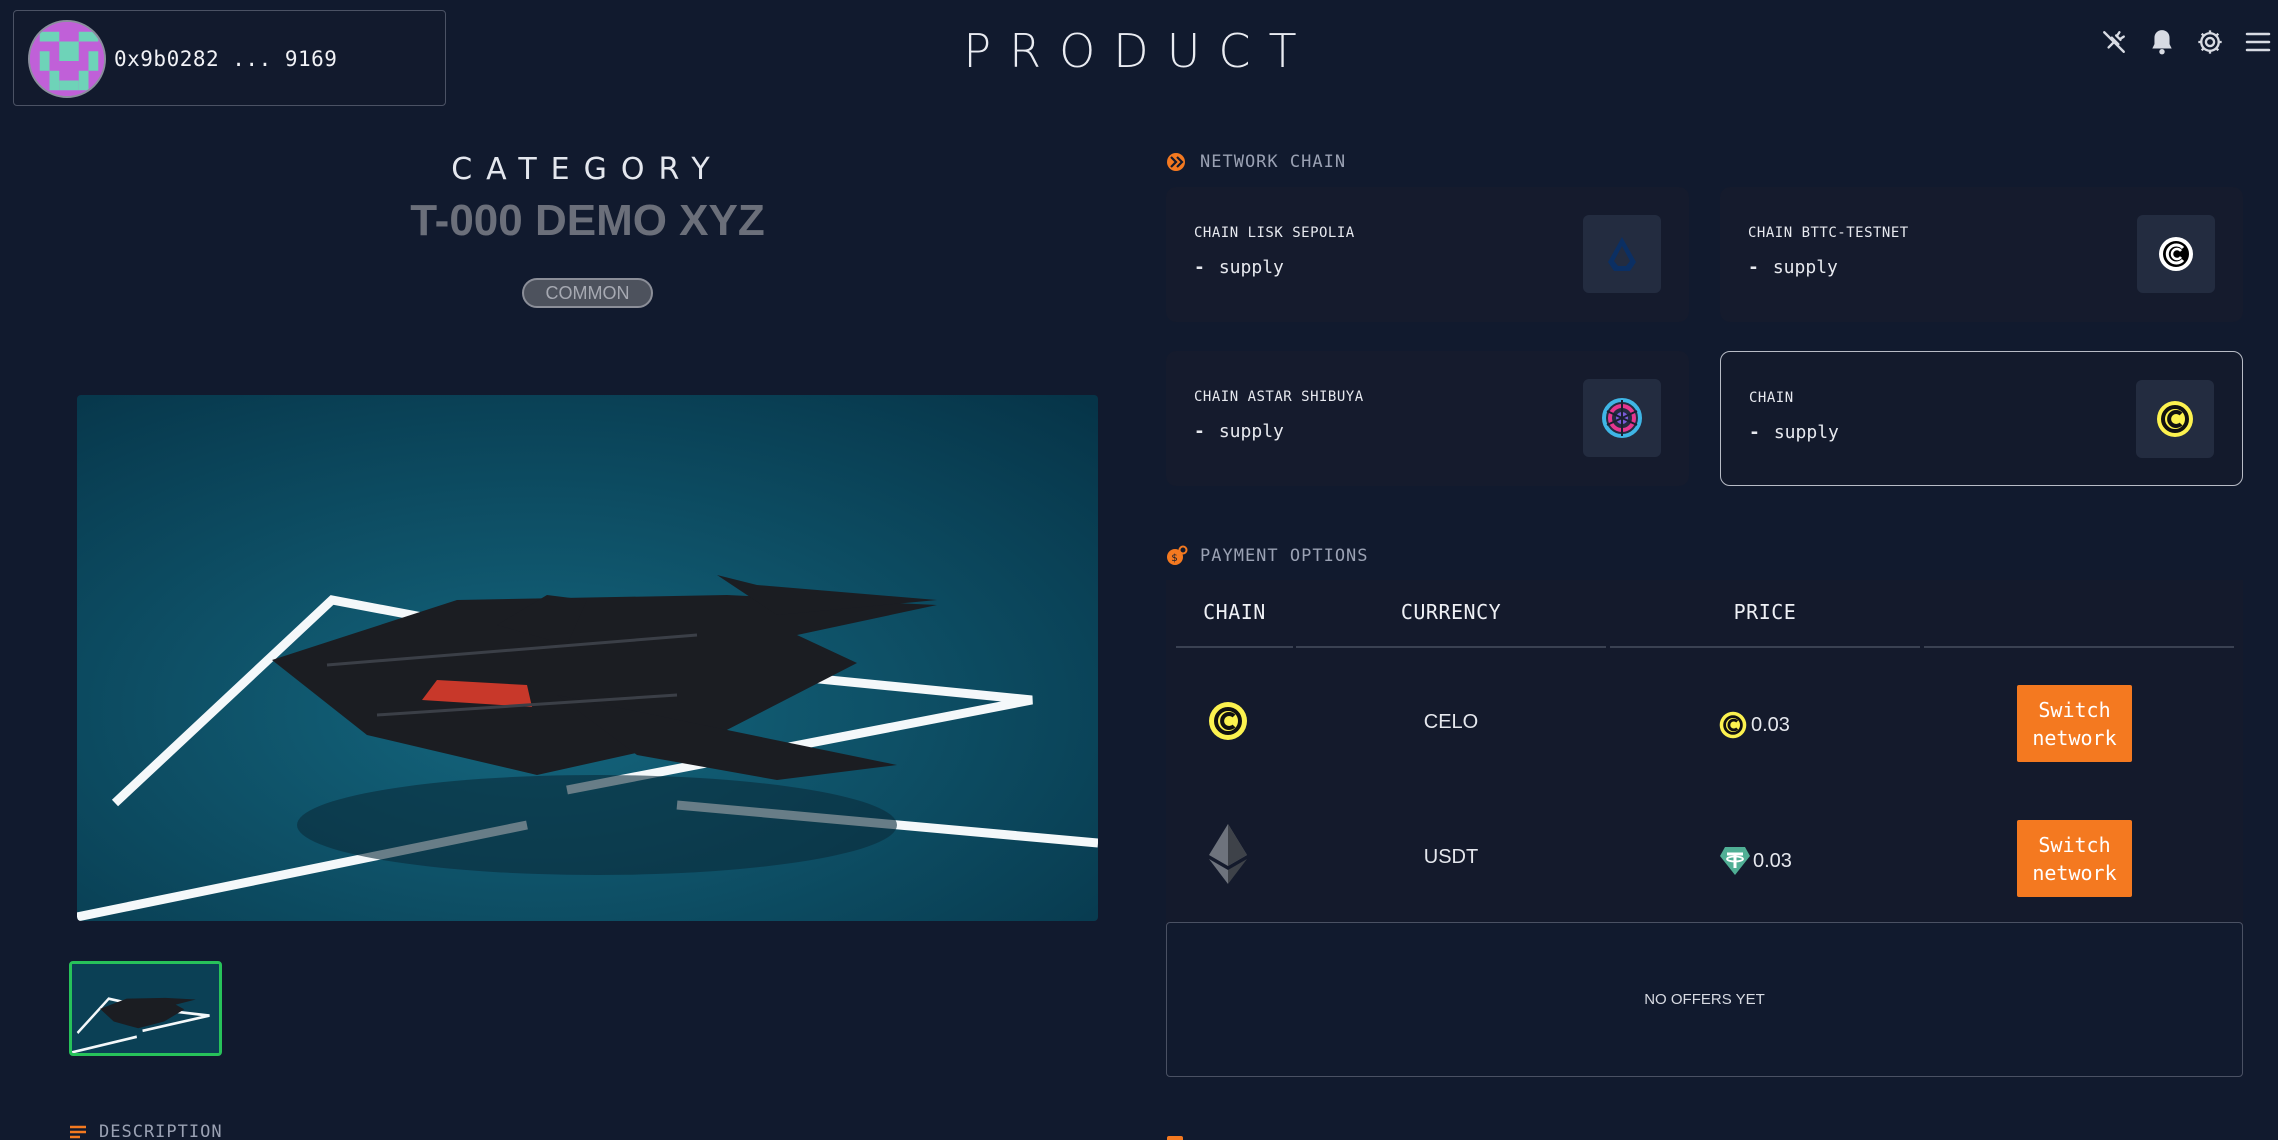  Describe the element at coordinates (78, 1132) in the screenshot. I see `text-lines-icon` at that location.